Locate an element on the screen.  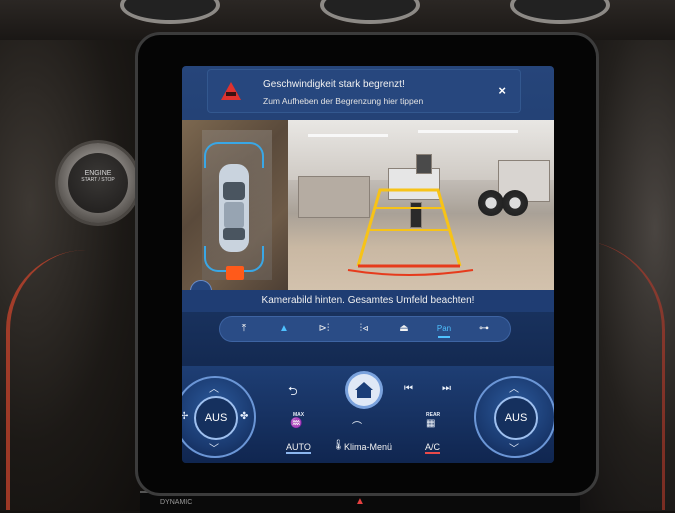
rear-camera-view is located at coordinates (421, 205).